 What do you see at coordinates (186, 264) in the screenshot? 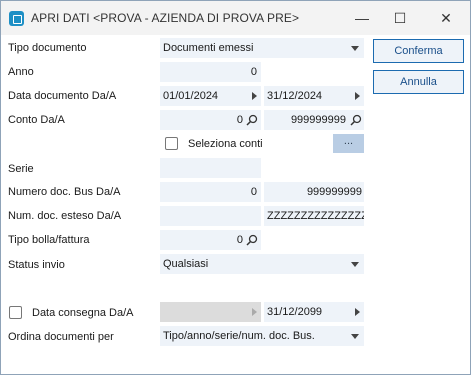
I see `status-invio-value: Qualsiasi` at bounding box center [186, 264].